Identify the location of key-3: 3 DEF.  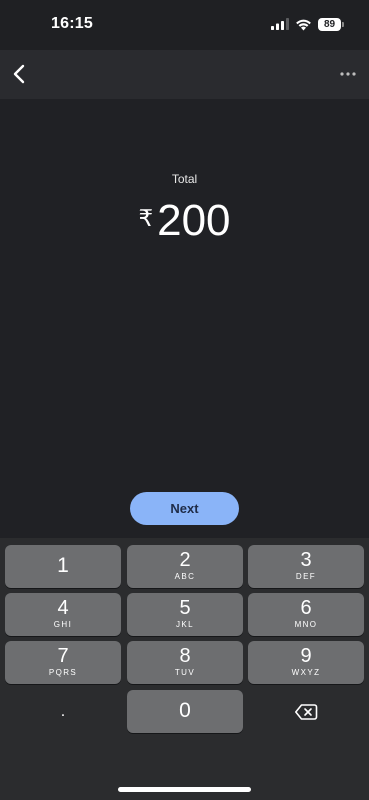
(306, 566).